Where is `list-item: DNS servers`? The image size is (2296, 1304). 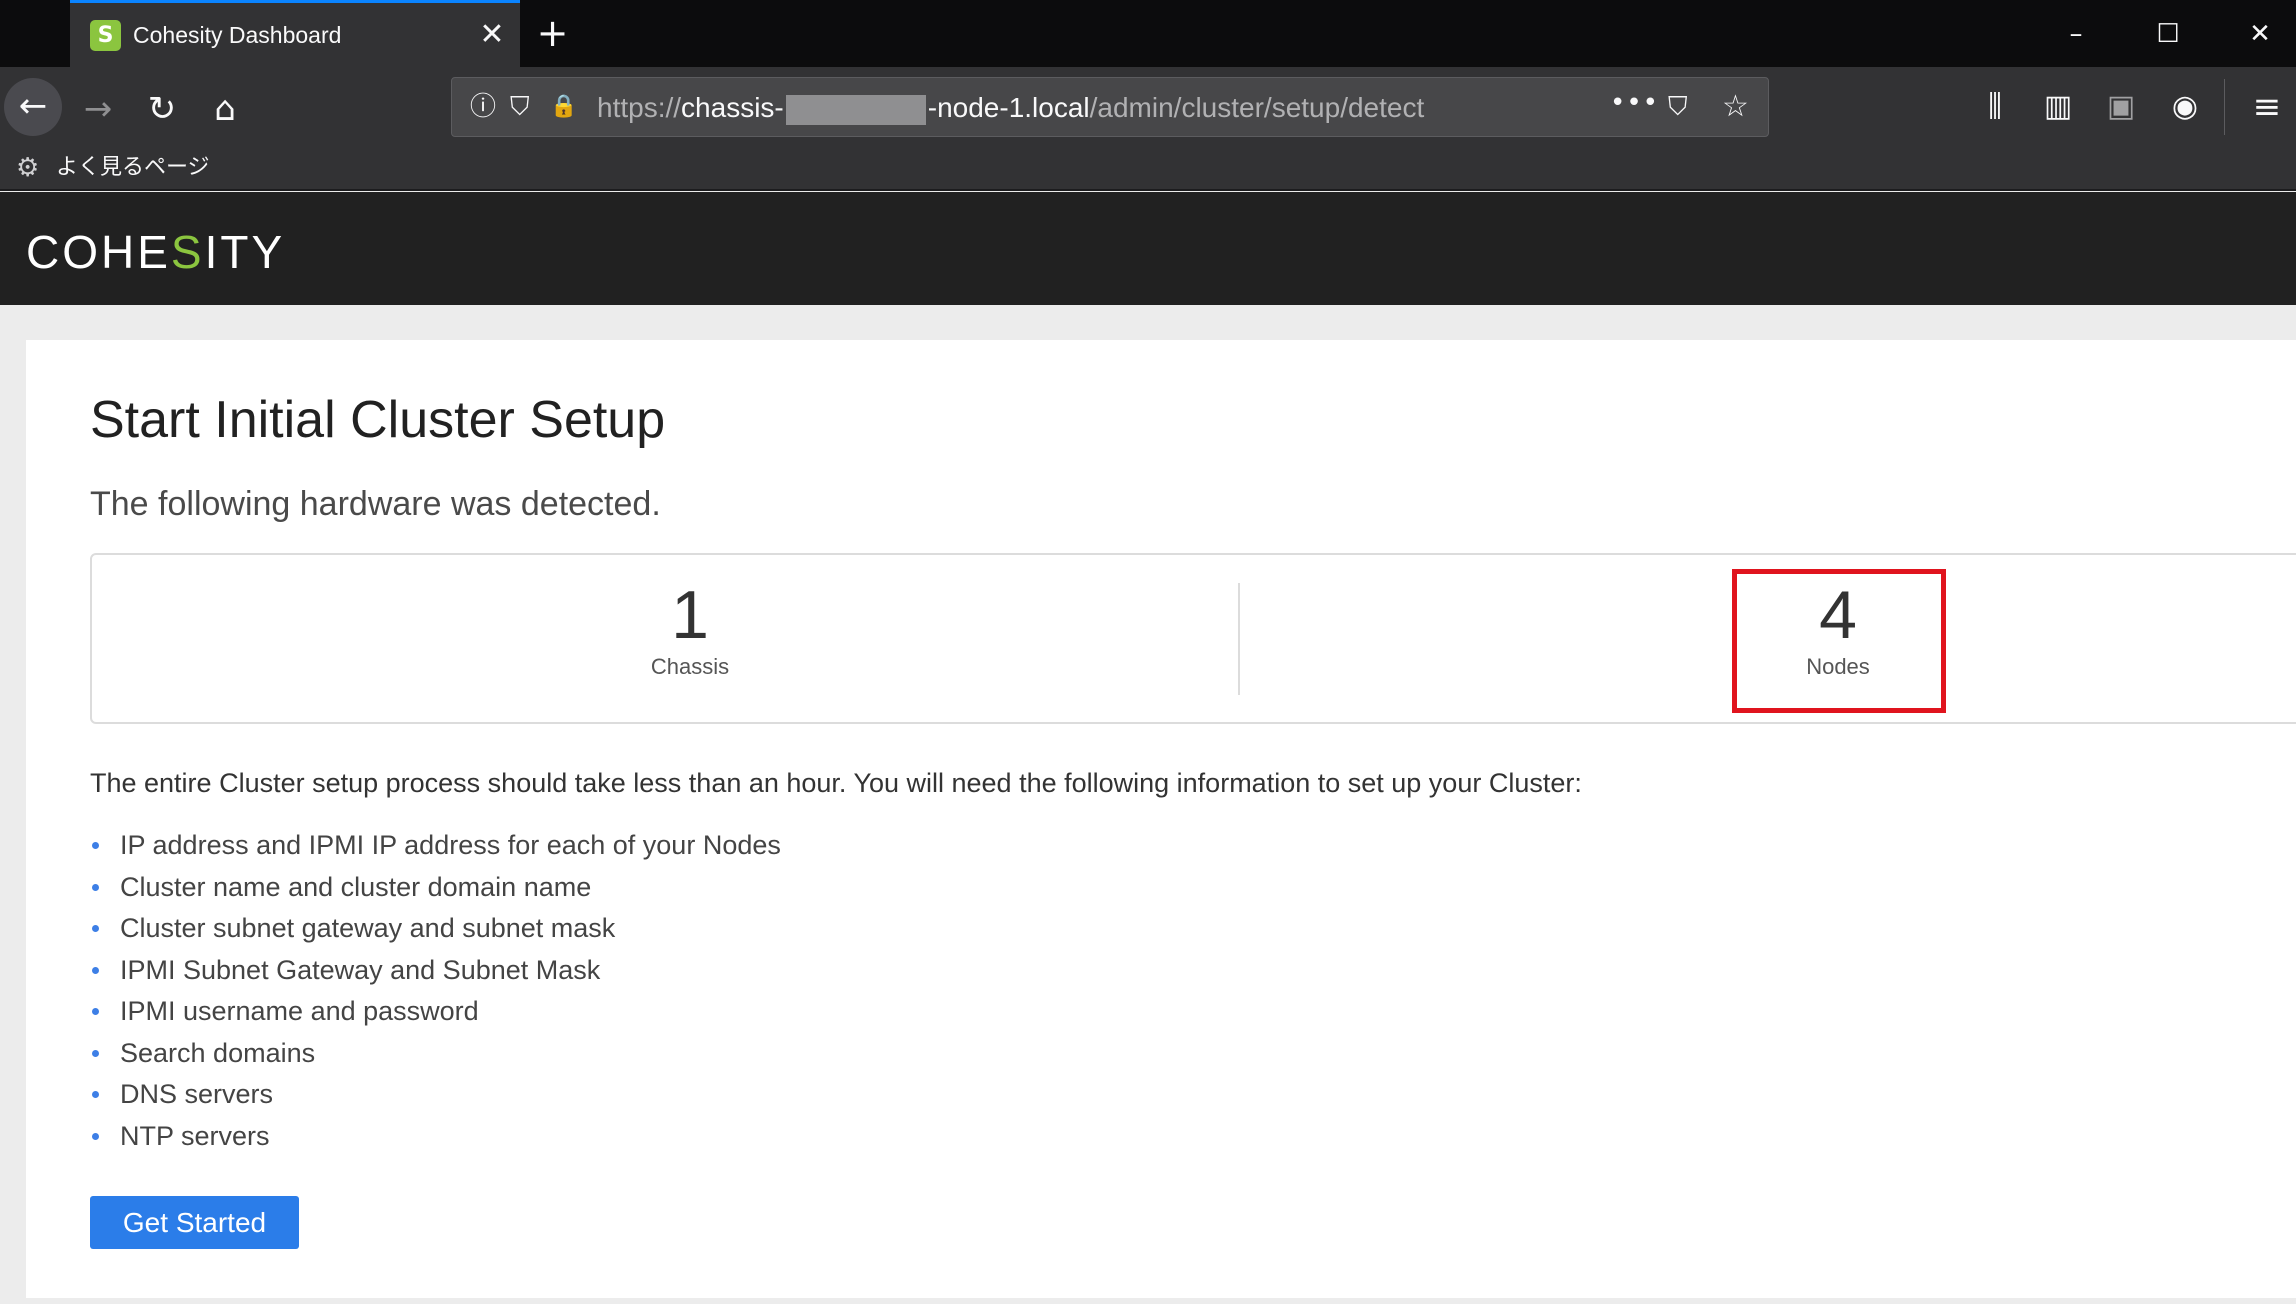
list-item: DNS servers is located at coordinates (435, 1098).